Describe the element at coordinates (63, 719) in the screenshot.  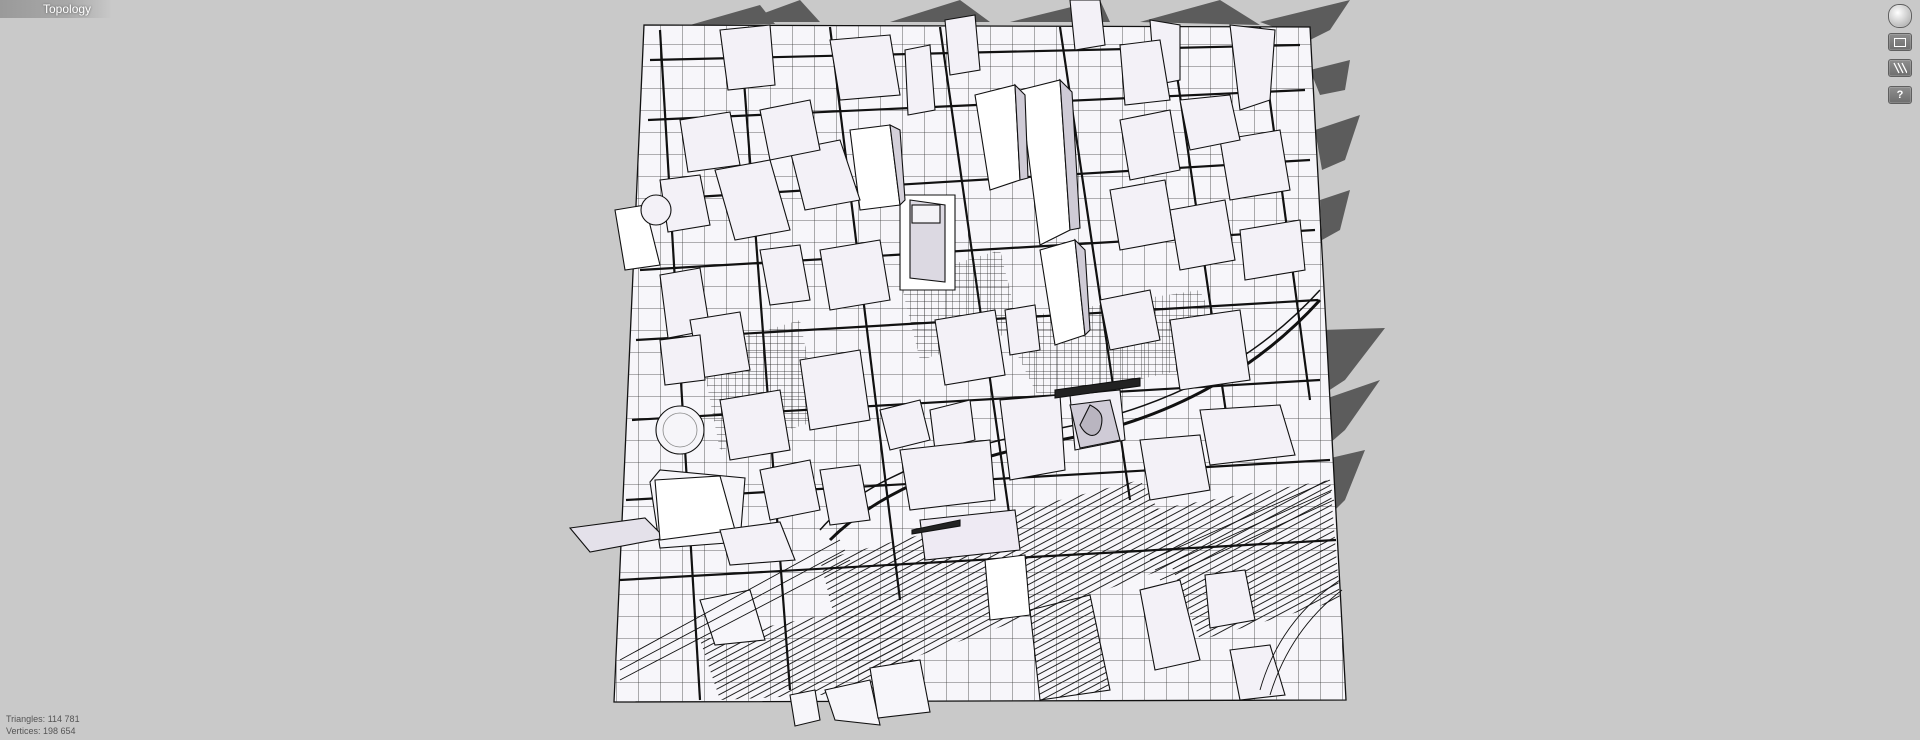
I see `triangles-value: 114 781` at that location.